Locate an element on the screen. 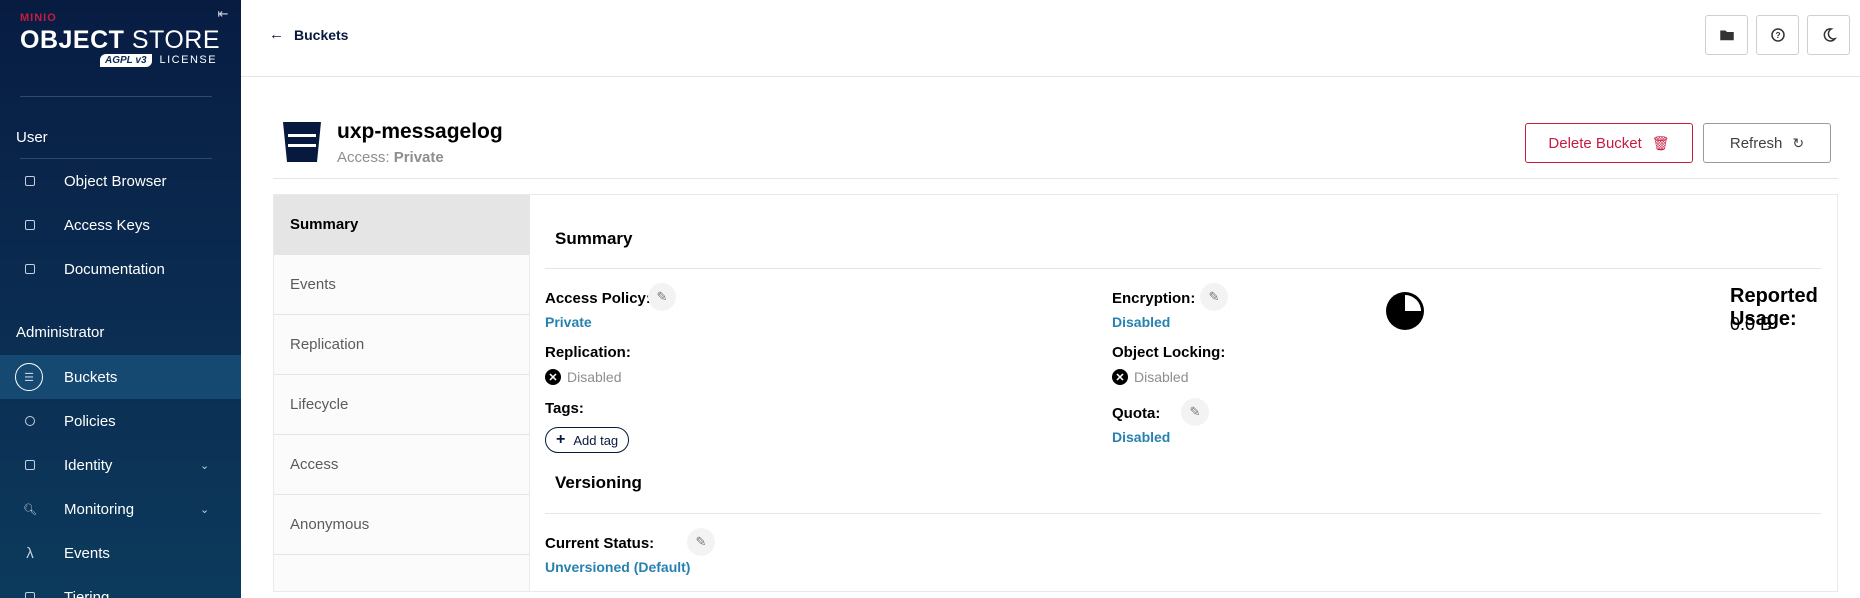  minio-logo: MINIO OBJECT STORE AGPL v3 LICENSE is located at coordinates (120, 42).